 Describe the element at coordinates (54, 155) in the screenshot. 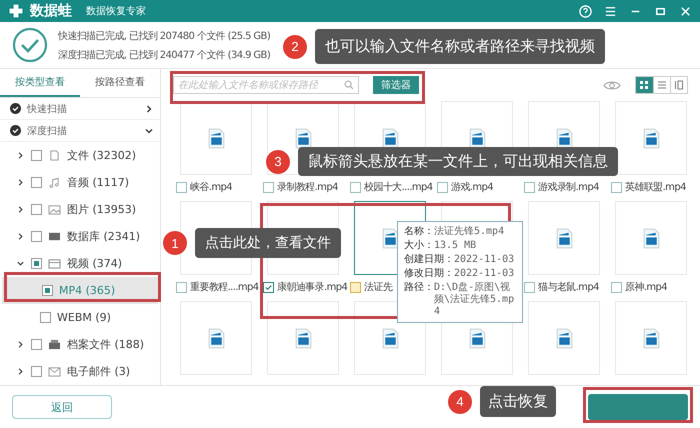

I see `document-icon` at that location.